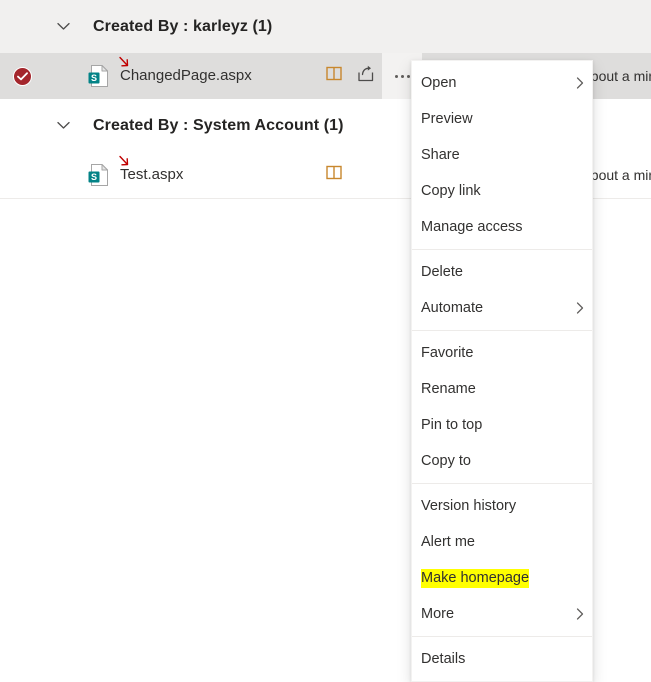  What do you see at coordinates (448, 388) in the screenshot?
I see `menu-item-label: Rename` at bounding box center [448, 388].